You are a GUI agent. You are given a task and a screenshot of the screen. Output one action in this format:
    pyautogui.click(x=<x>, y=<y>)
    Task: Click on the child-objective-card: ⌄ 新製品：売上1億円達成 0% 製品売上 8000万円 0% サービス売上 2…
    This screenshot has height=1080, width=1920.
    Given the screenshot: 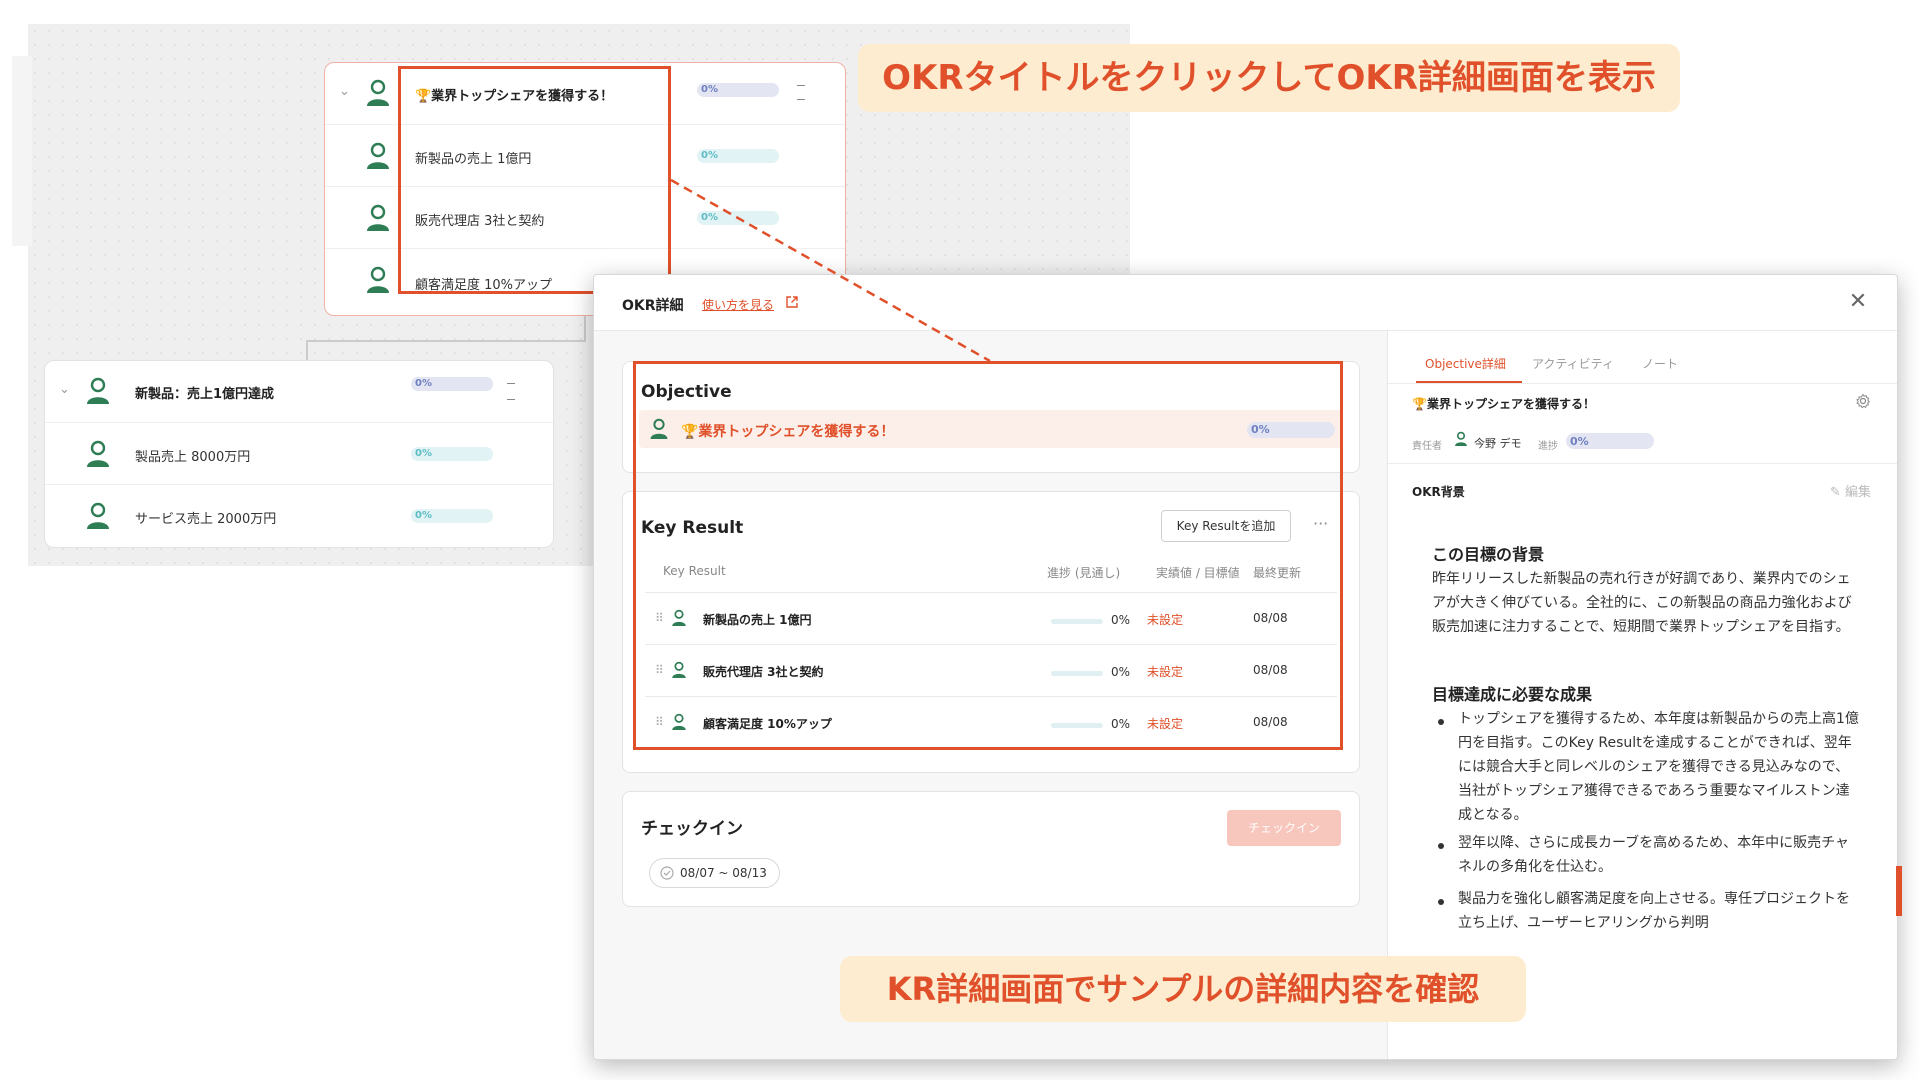 What is the action you would take?
    pyautogui.click(x=299, y=454)
    